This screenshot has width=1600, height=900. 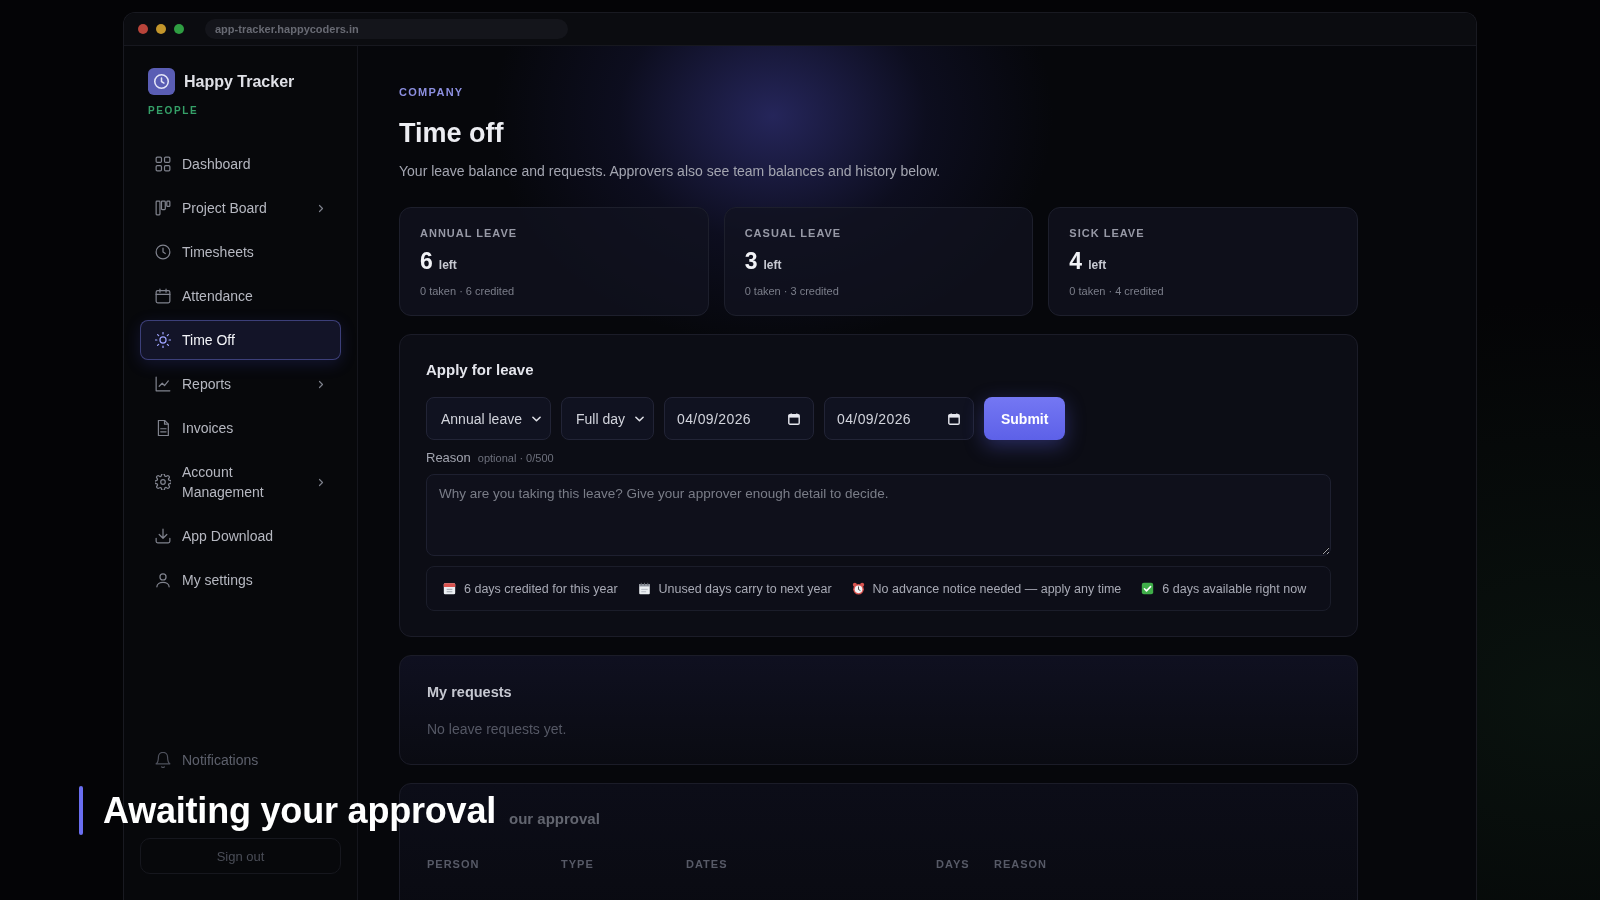 I want to click on info-text: 6 days available right now, so click(x=1234, y=588).